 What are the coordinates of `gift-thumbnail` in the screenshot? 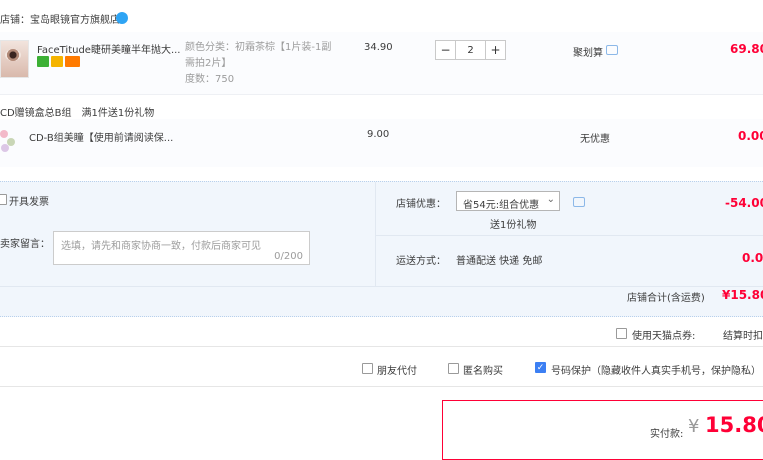 It's located at (10, 141).